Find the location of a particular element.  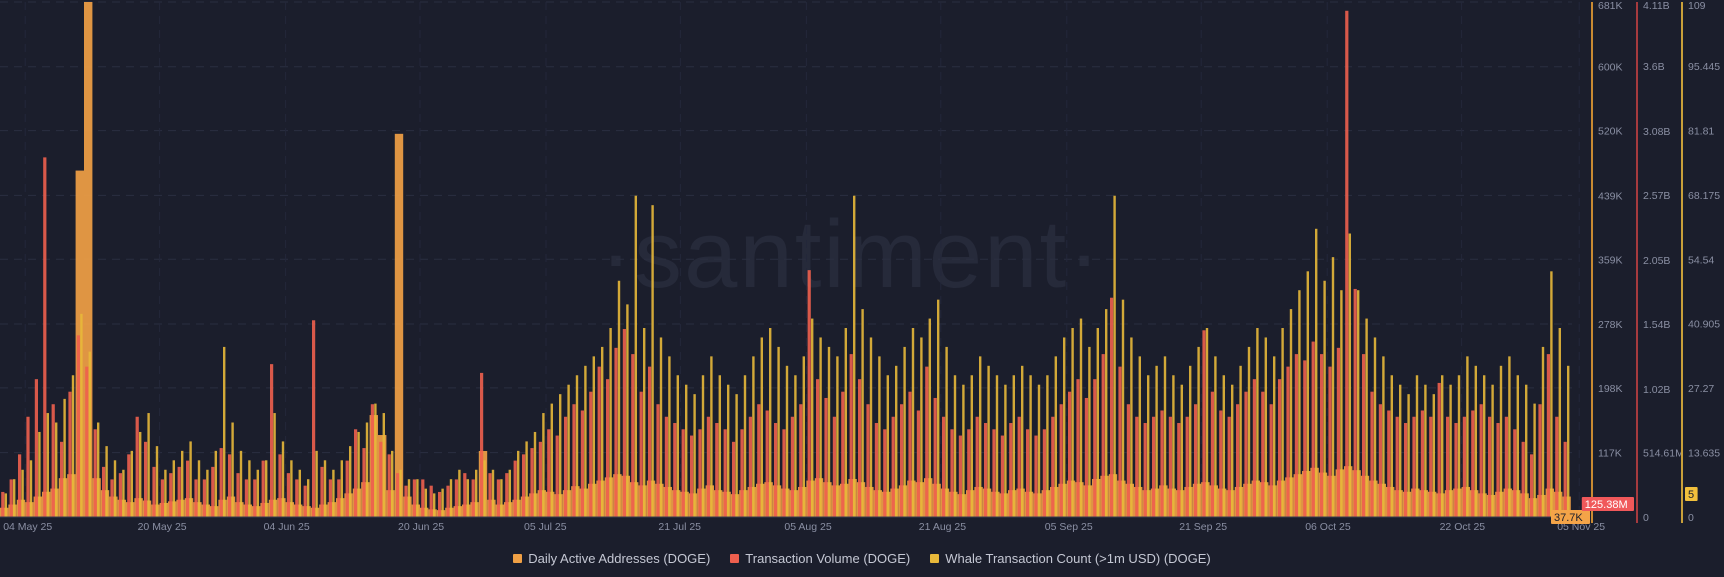

x-tick-label: 05 Sep 25 is located at coordinates (1069, 527).